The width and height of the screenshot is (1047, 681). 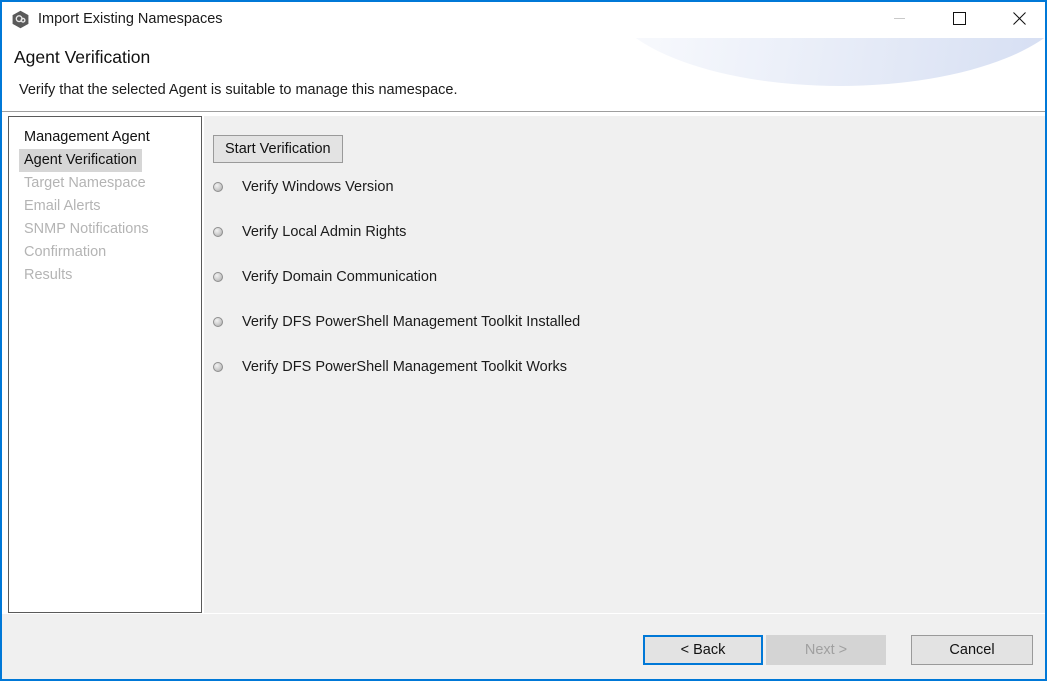 What do you see at coordinates (87, 137) in the screenshot?
I see `sidebar-item-management-agent: Management Agent` at bounding box center [87, 137].